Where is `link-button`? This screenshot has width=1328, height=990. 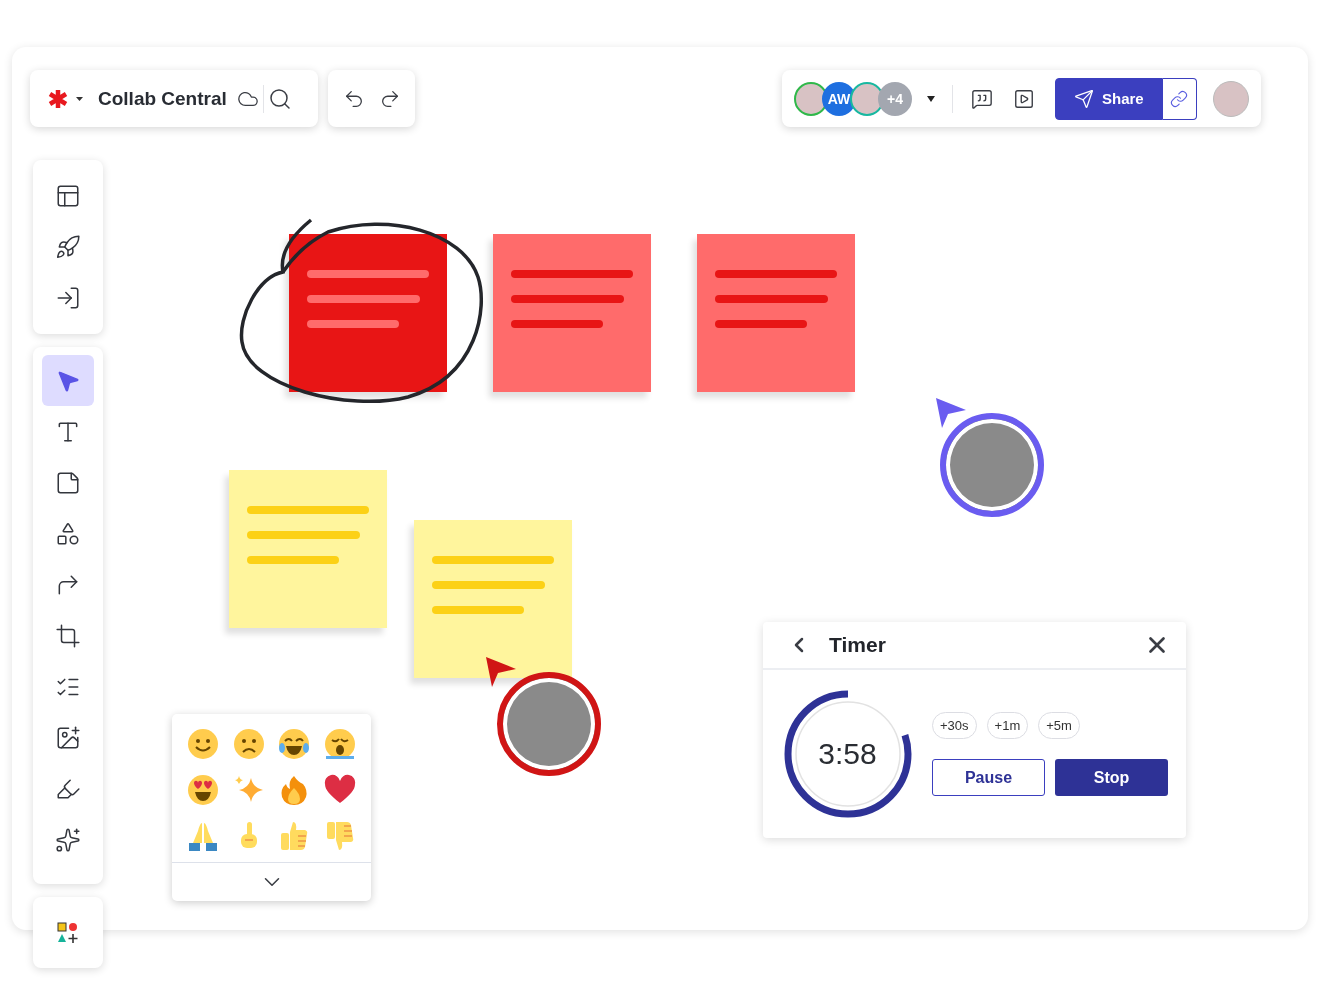
link-button is located at coordinates (1179, 98).